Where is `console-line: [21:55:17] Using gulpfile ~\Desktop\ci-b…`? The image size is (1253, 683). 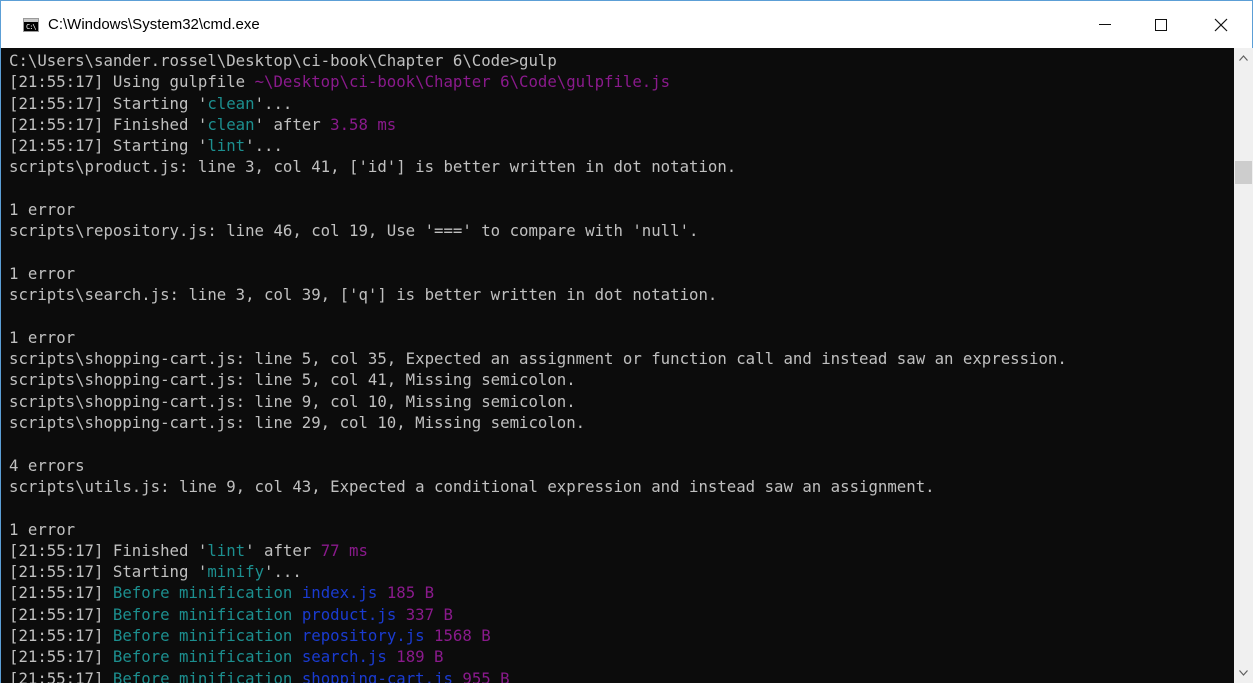
console-line: [21:55:17] Using gulpfile ~\Desktop\ci-b… is located at coordinates (538, 81).